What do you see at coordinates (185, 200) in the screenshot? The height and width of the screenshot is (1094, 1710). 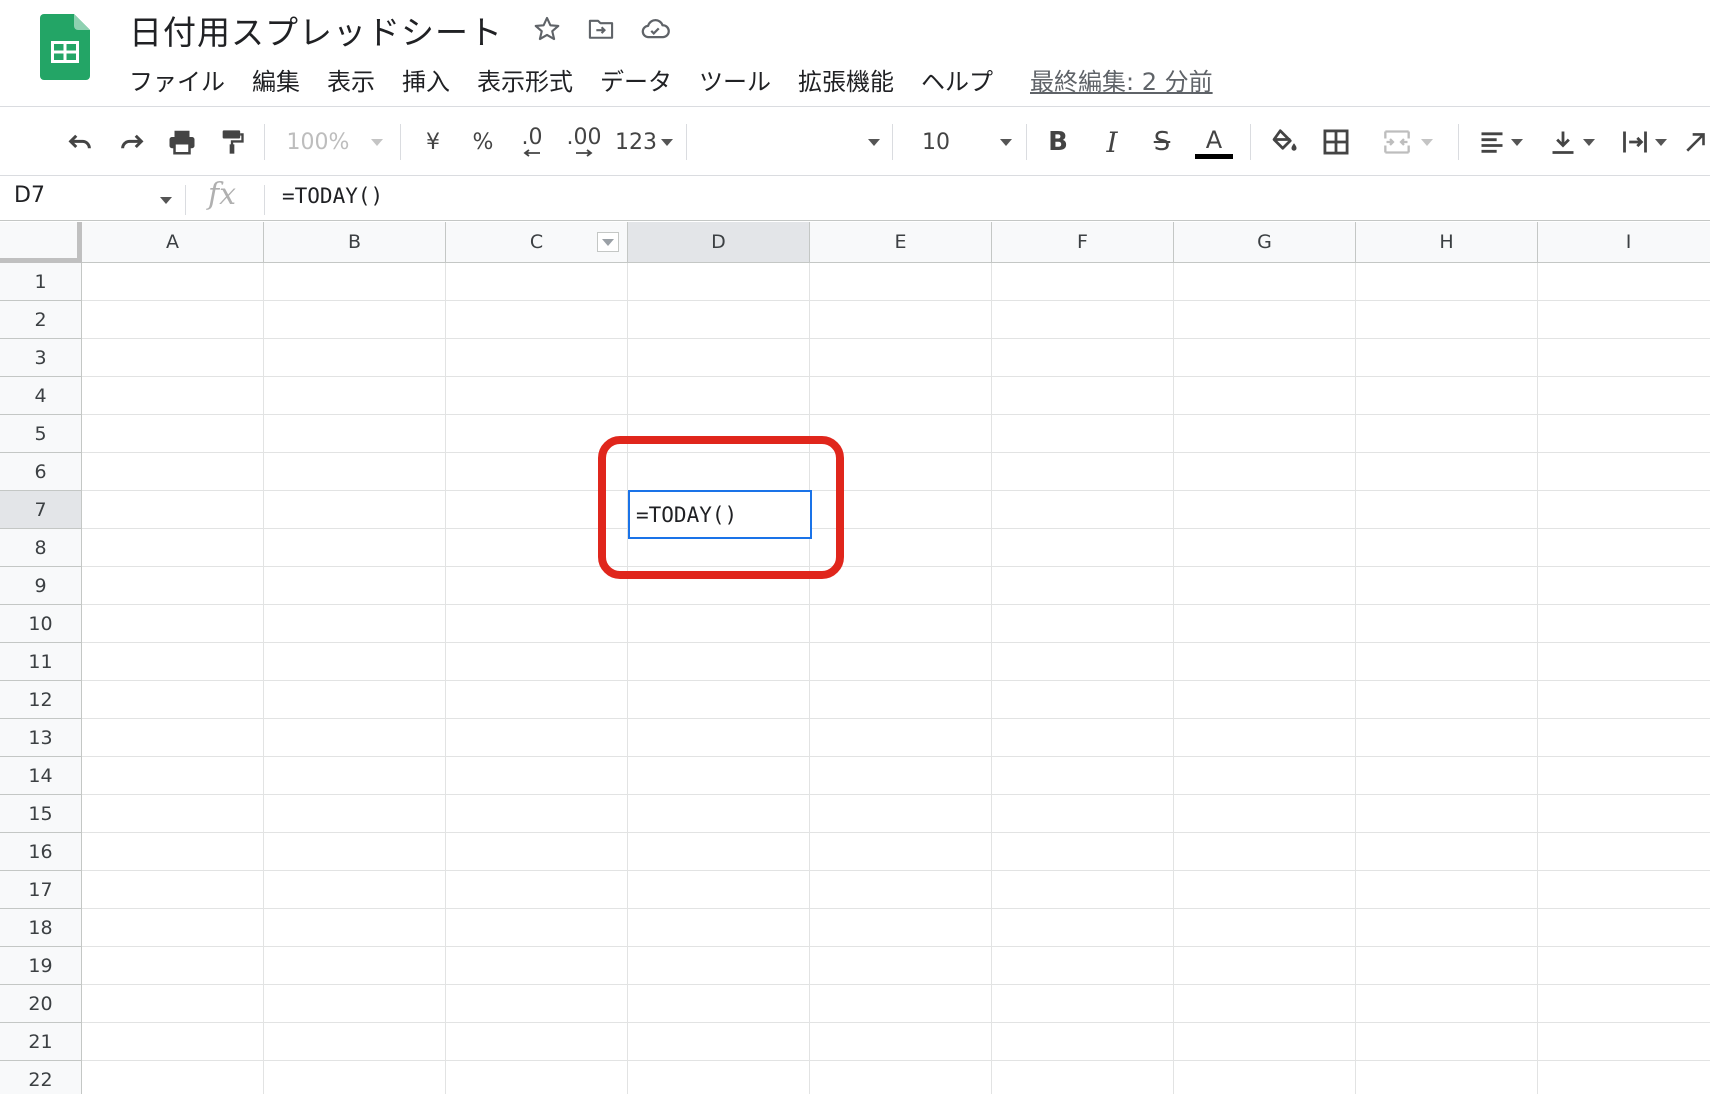 I see `formula-separator` at bounding box center [185, 200].